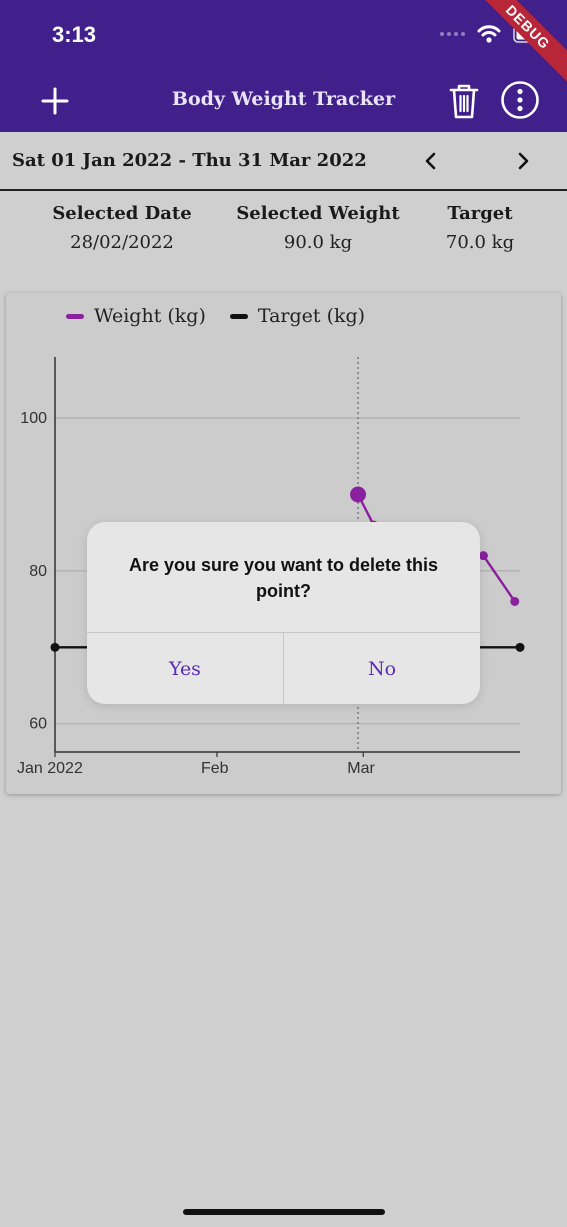 The image size is (567, 1227). I want to click on x-tick-label: Feb, so click(215, 768).